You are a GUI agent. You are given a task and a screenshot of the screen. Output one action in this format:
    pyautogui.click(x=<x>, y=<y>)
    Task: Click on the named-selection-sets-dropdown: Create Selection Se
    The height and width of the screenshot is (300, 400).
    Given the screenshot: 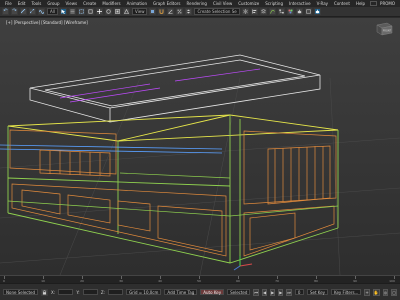 What is the action you would take?
    pyautogui.click(x=217, y=11)
    